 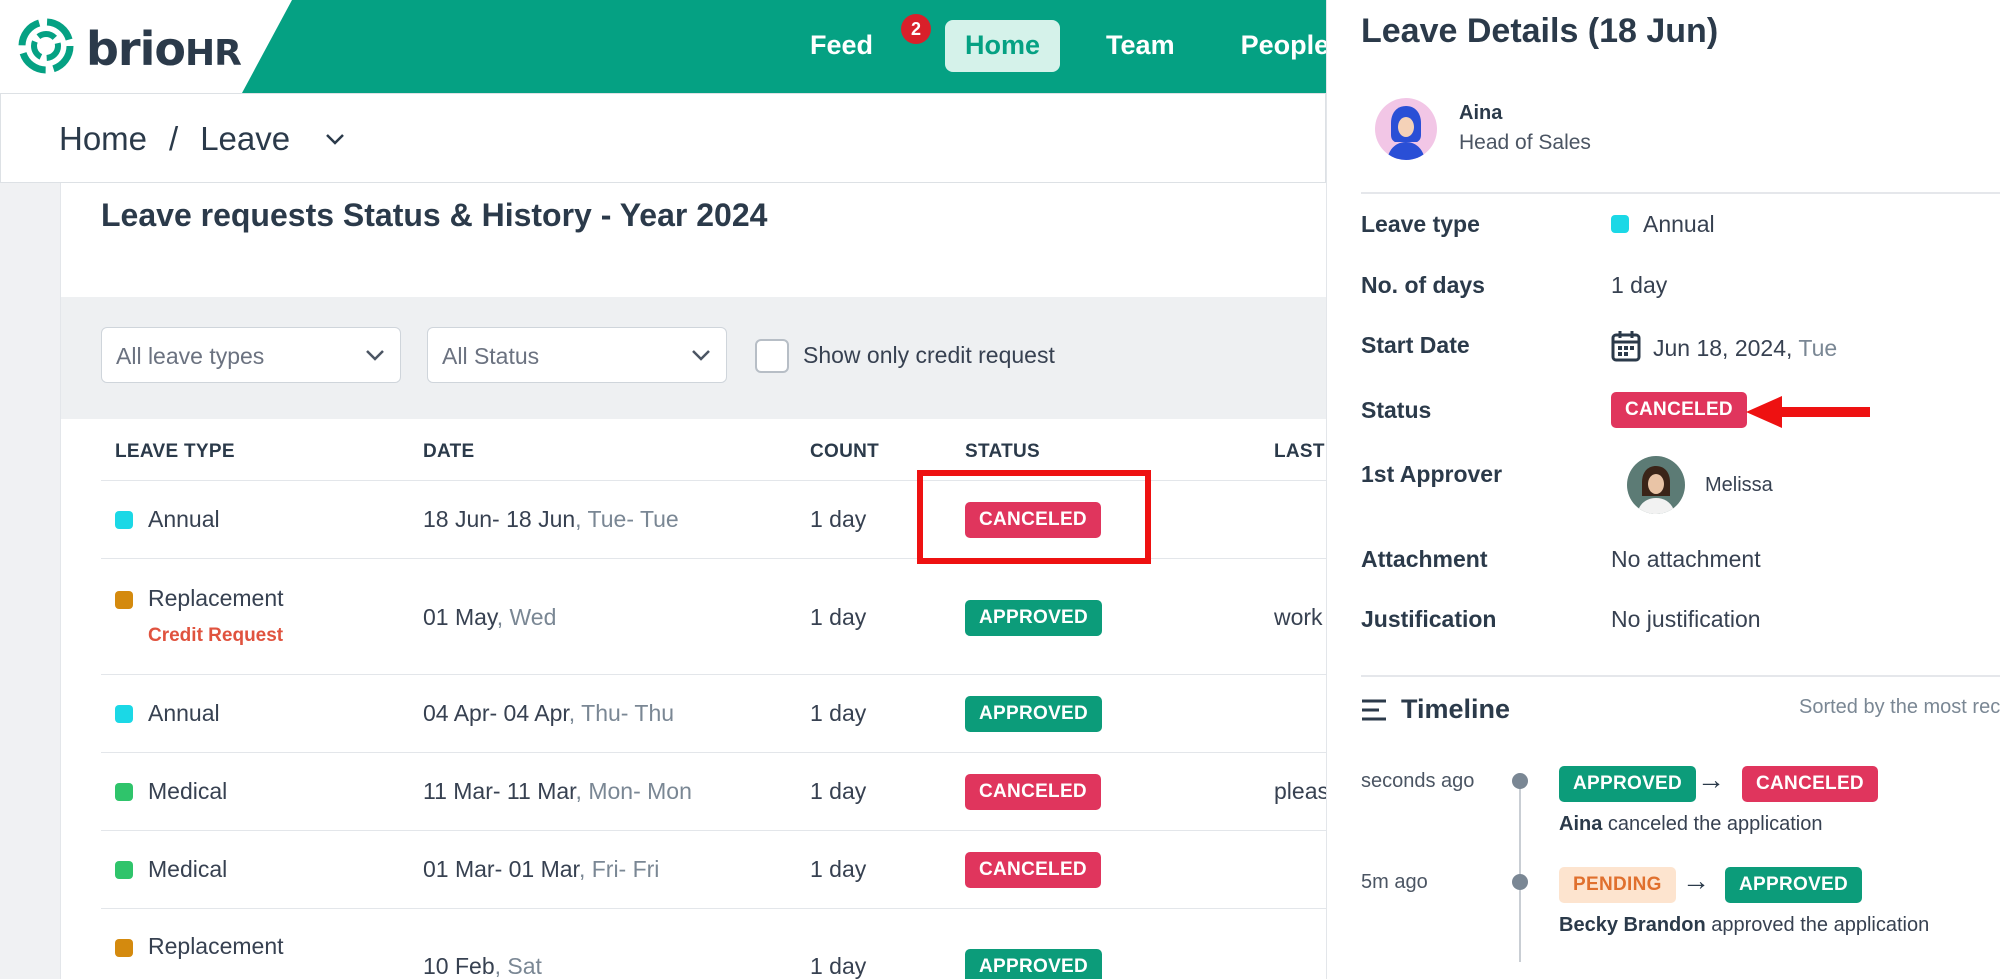 What do you see at coordinates (1415, 345) in the screenshot?
I see `label-start-date: Start Date` at bounding box center [1415, 345].